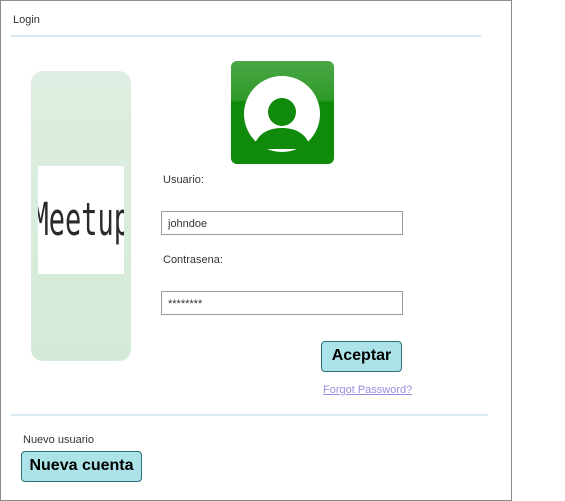 Image resolution: width=565 pixels, height=501 pixels. Describe the element at coordinates (26, 20) in the screenshot. I see `window-title: Login` at that location.